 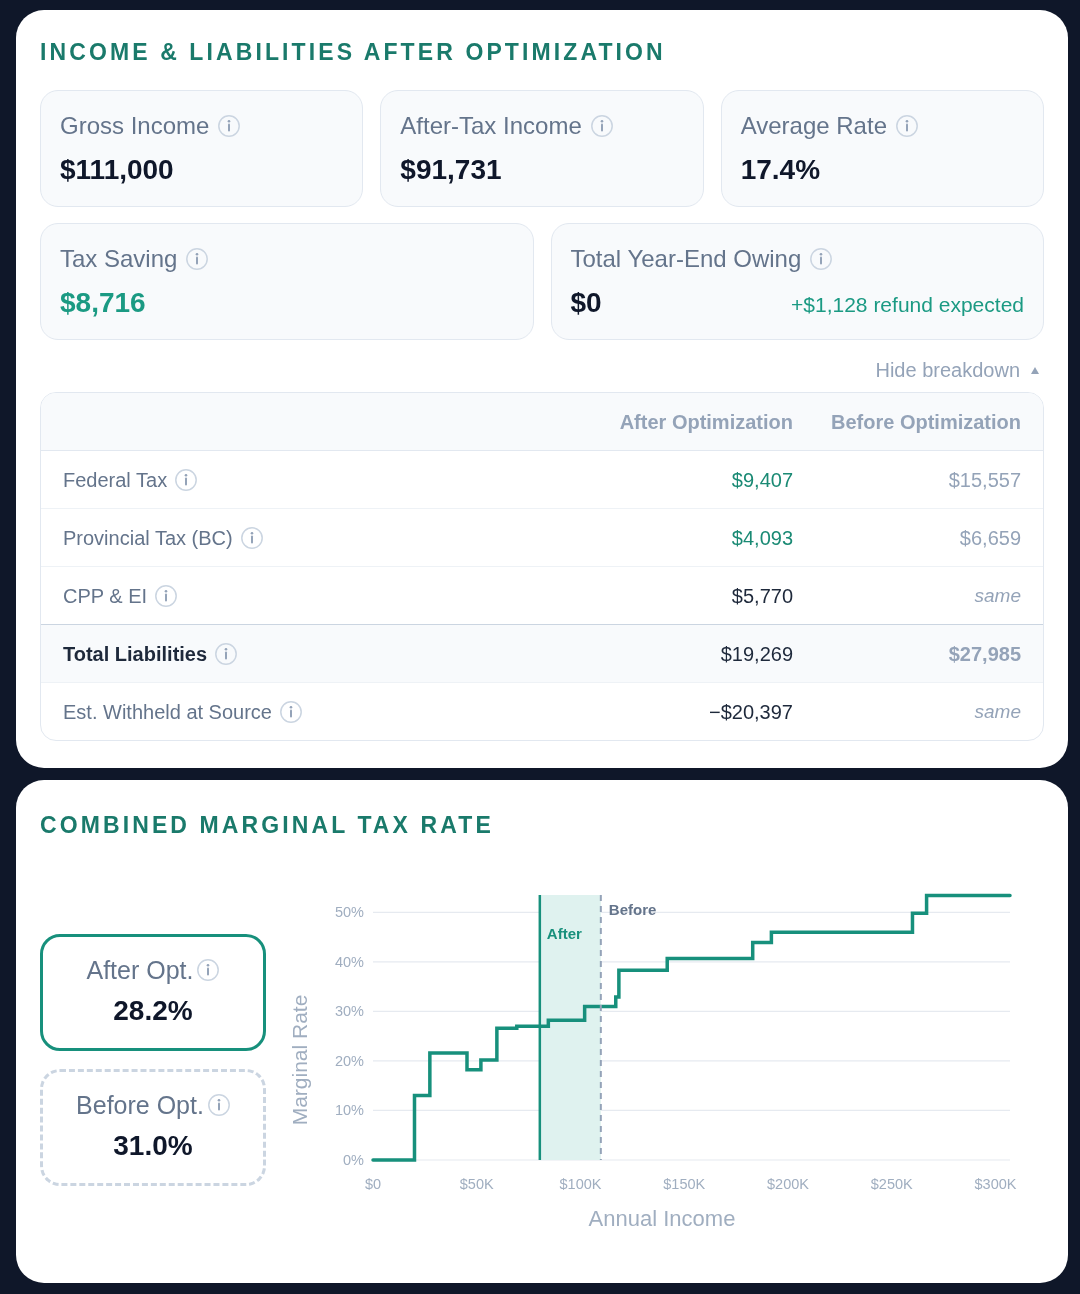 What do you see at coordinates (349, 1011) in the screenshot?
I see `axis-tick-label: 30%` at bounding box center [349, 1011].